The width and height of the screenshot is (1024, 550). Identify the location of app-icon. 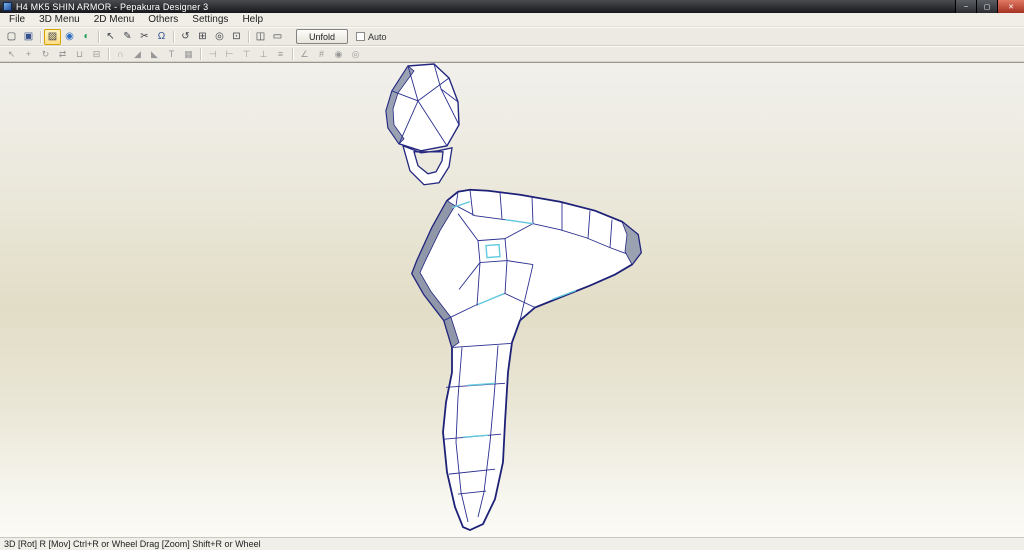
(7, 6).